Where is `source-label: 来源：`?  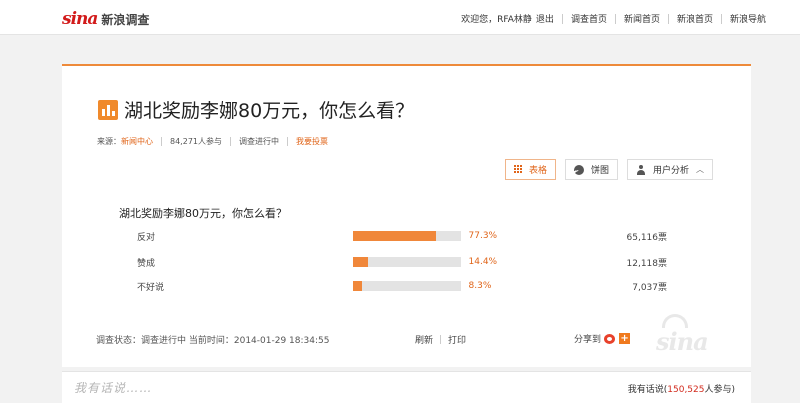
source-label: 来源： is located at coordinates (109, 141).